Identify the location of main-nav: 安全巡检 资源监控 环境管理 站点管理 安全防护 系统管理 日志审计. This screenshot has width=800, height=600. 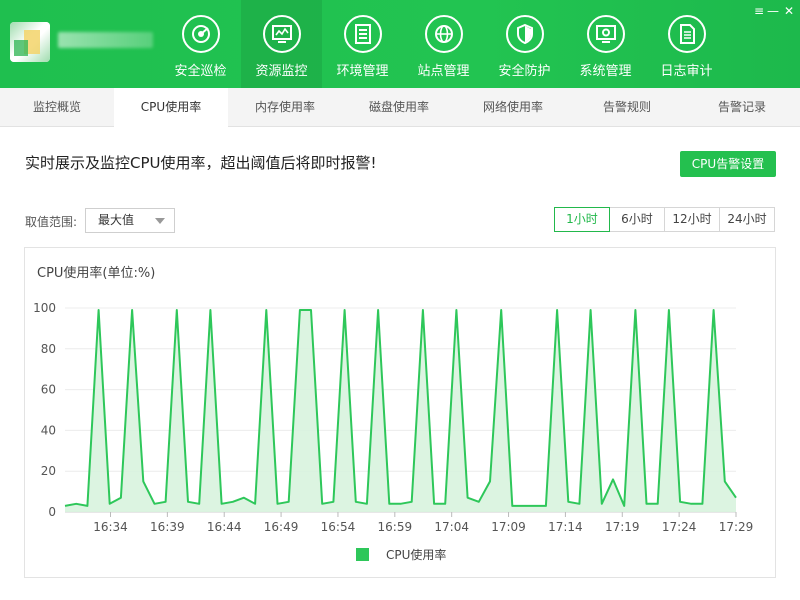
(443, 44).